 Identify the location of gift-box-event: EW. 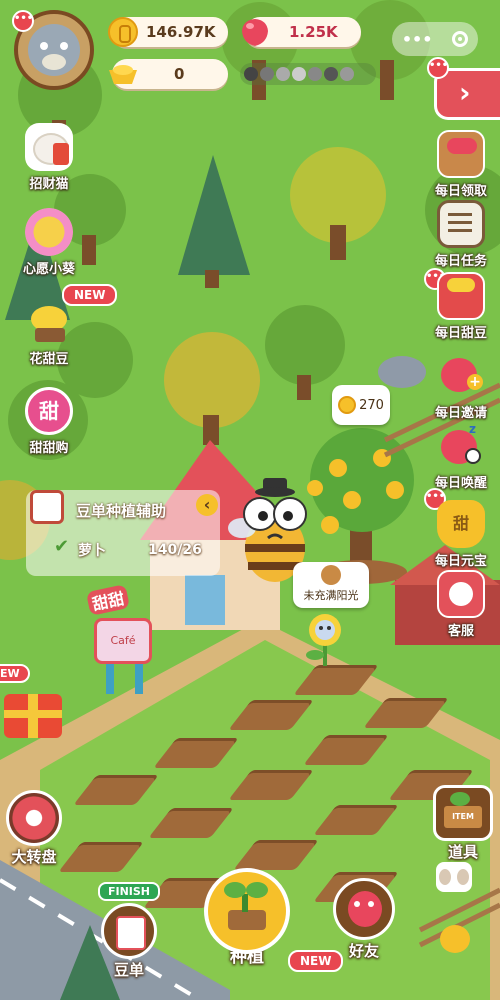
(35, 702).